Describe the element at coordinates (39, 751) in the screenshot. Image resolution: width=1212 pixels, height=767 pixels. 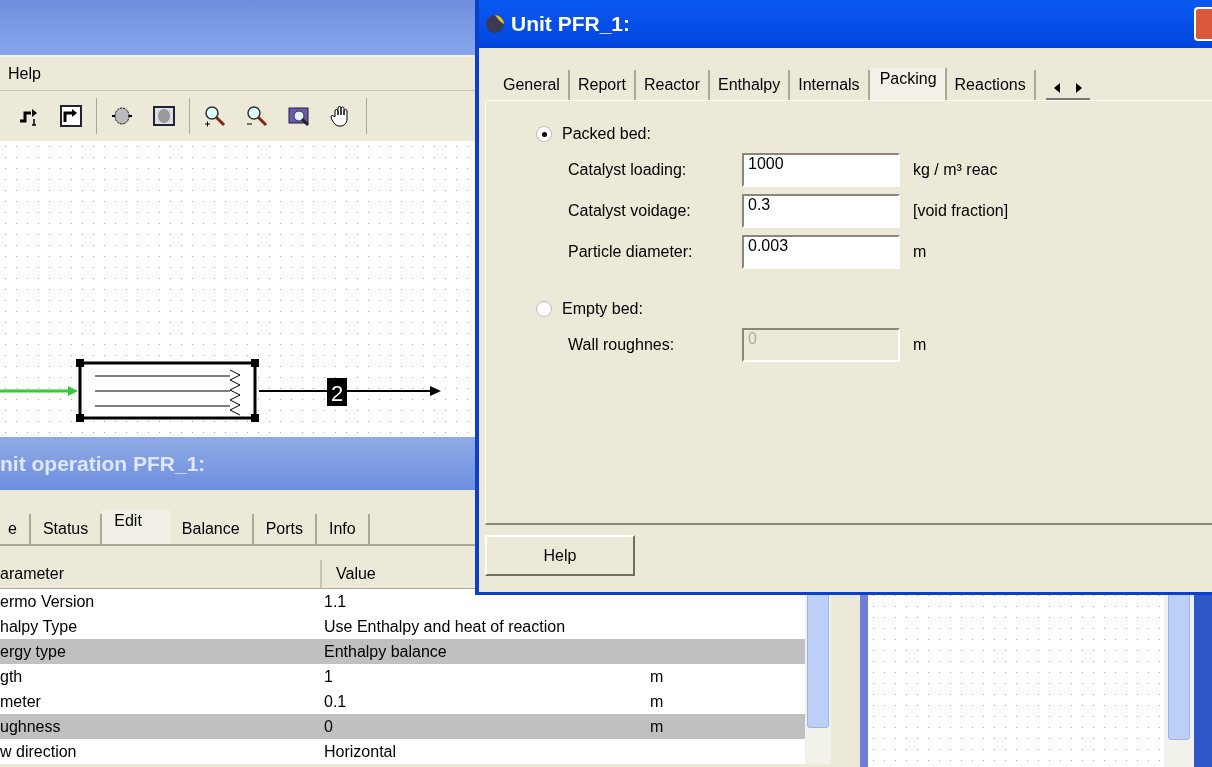
I see `table-cell-text: w direction` at that location.